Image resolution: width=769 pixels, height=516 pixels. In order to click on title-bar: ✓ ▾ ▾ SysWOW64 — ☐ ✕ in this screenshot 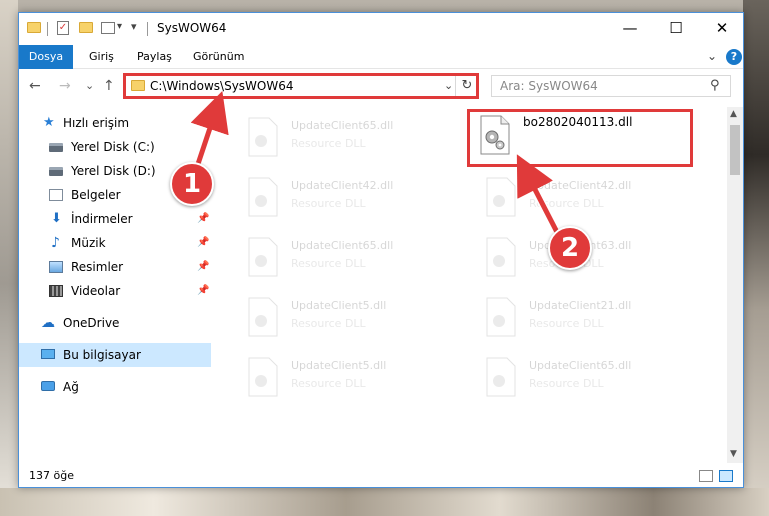, I will do `click(381, 29)`.